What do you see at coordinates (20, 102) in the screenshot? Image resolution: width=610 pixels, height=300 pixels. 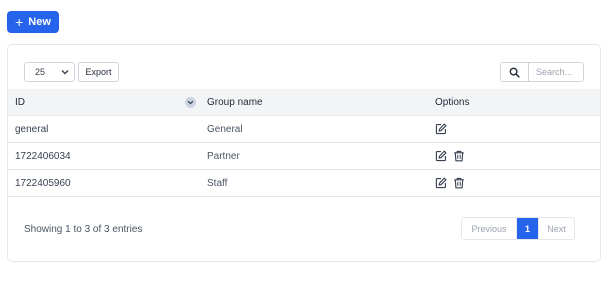 I see `column-header-id: ID` at bounding box center [20, 102].